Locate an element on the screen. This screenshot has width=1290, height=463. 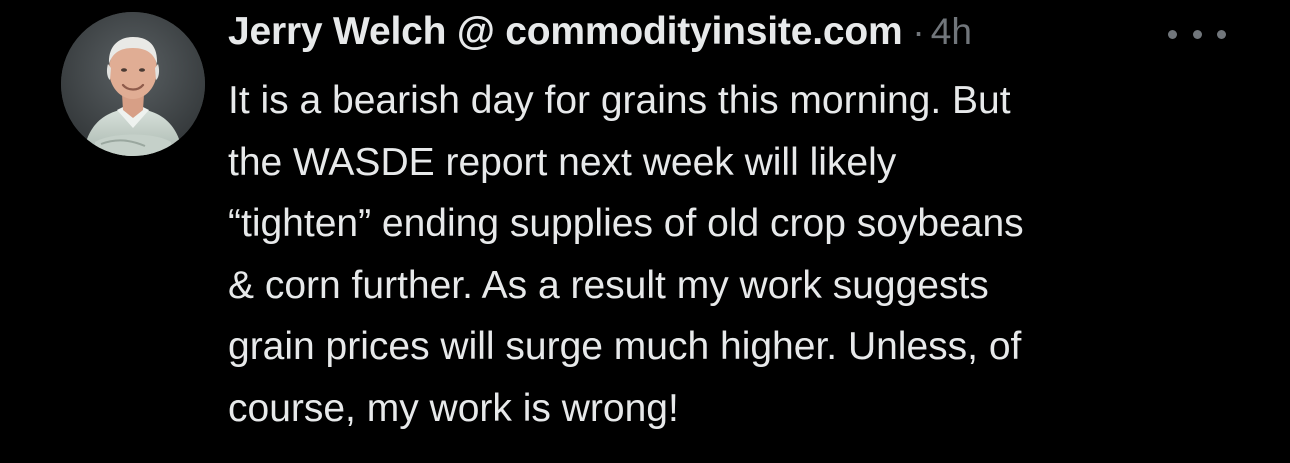
timestamp: 4h is located at coordinates (951, 32).